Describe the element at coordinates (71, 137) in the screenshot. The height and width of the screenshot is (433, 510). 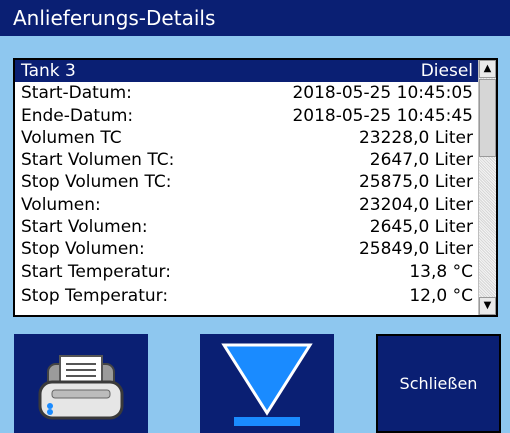
I see `row-label: Volumen TC` at that location.